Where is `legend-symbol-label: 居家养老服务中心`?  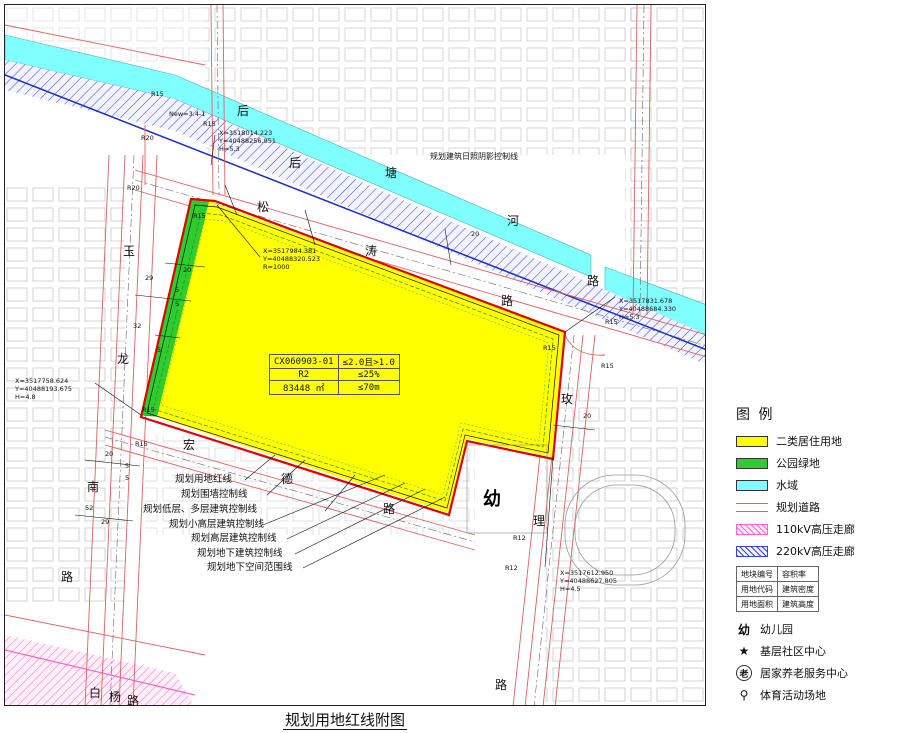
legend-symbol-label: 居家养老服务中心 is located at coordinates (804, 673).